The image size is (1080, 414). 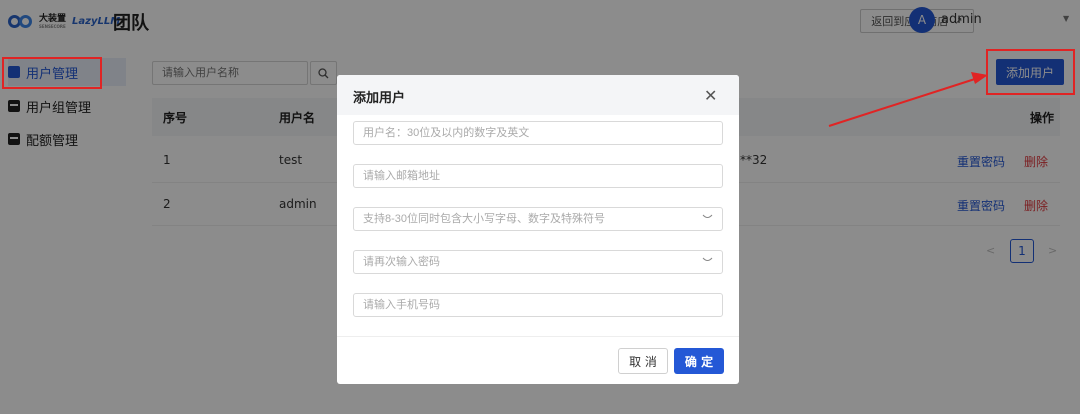 I want to click on password-input, so click(x=519, y=219).